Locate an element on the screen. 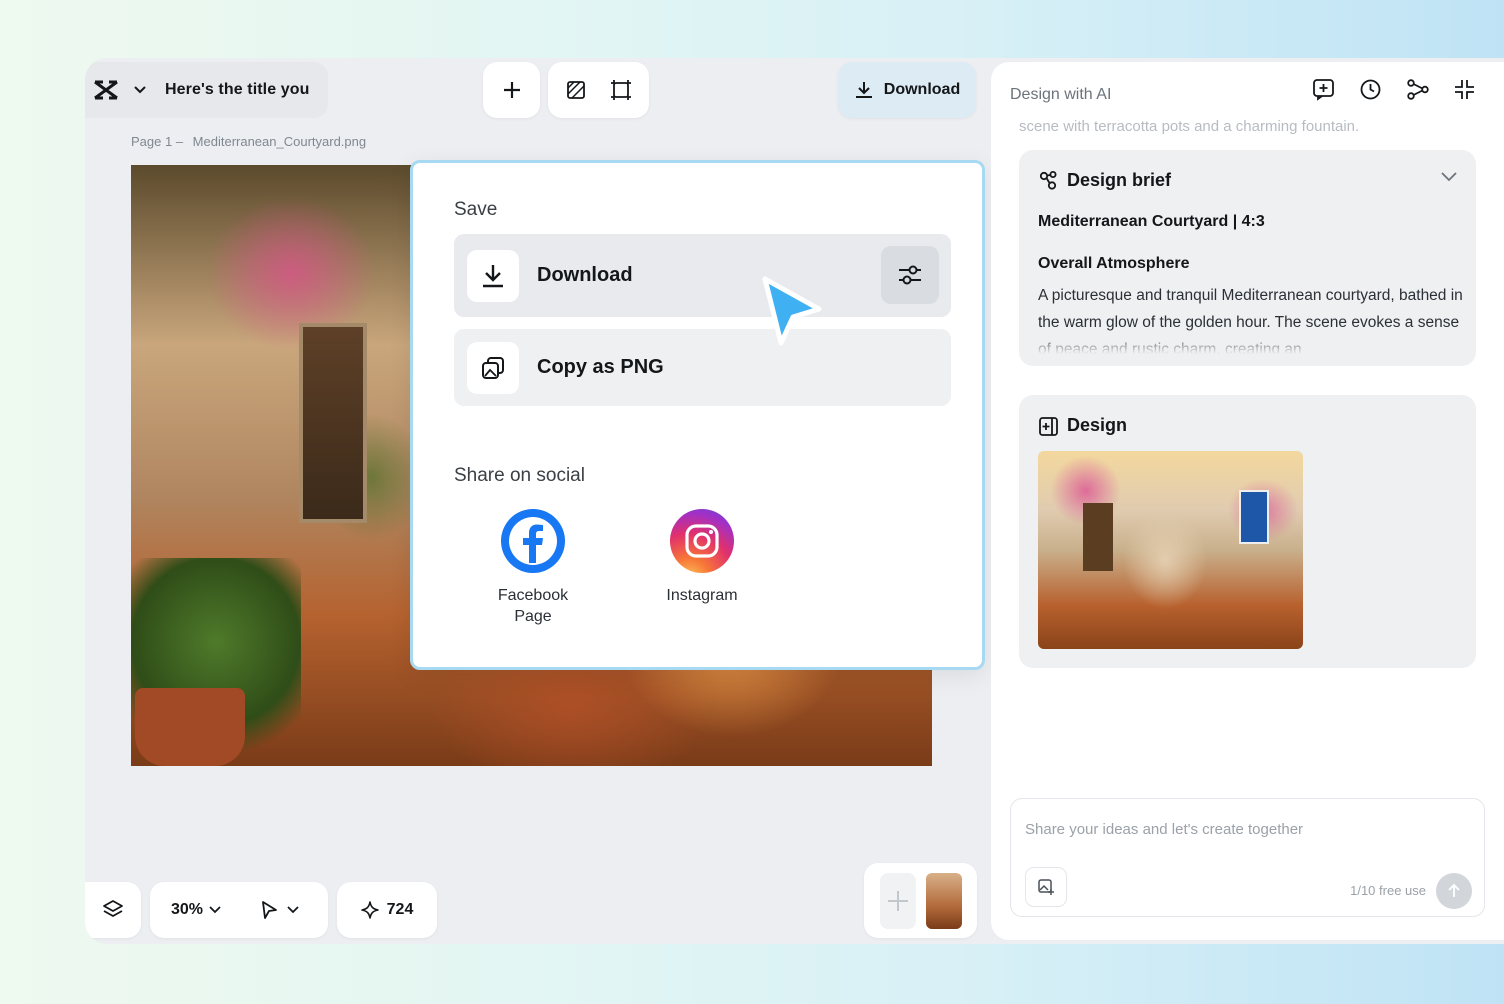 The width and height of the screenshot is (1504, 1004). canvas-pot-detail is located at coordinates (190, 727).